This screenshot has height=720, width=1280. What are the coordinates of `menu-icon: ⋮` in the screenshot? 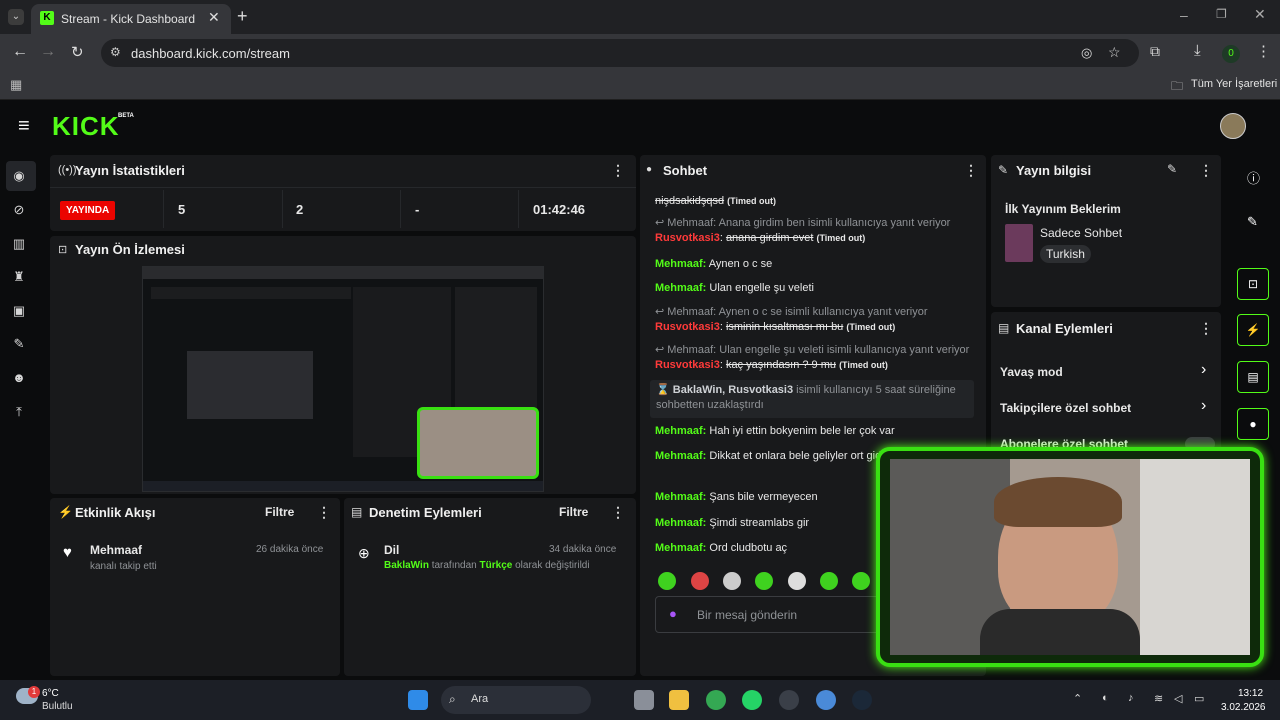 It's located at (1263, 51).